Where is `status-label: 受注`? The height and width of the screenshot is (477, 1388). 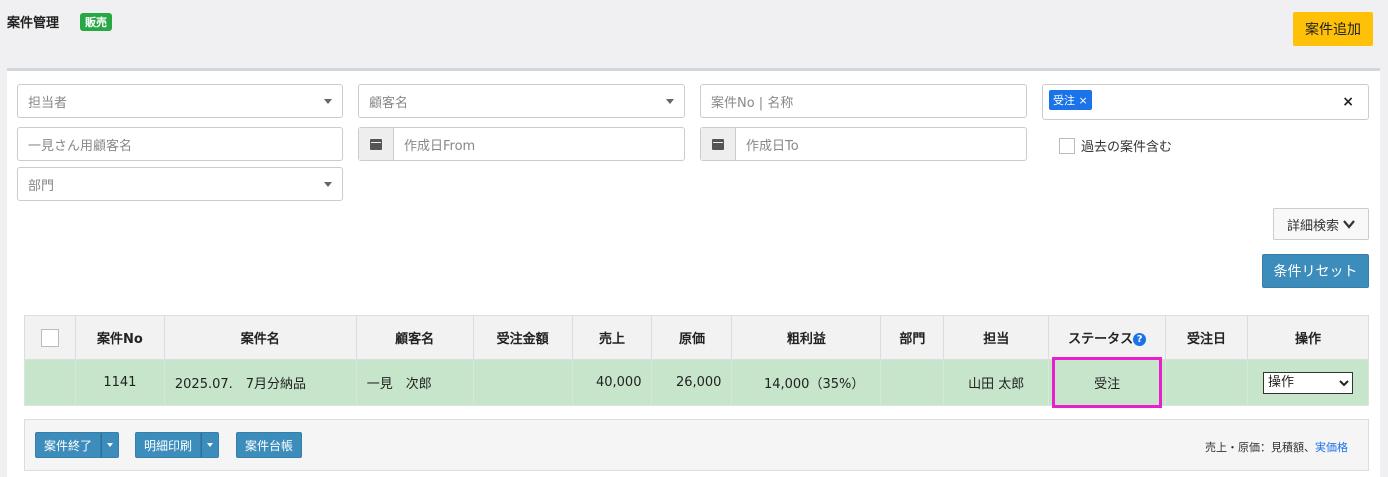 status-label: 受注 is located at coordinates (1107, 384).